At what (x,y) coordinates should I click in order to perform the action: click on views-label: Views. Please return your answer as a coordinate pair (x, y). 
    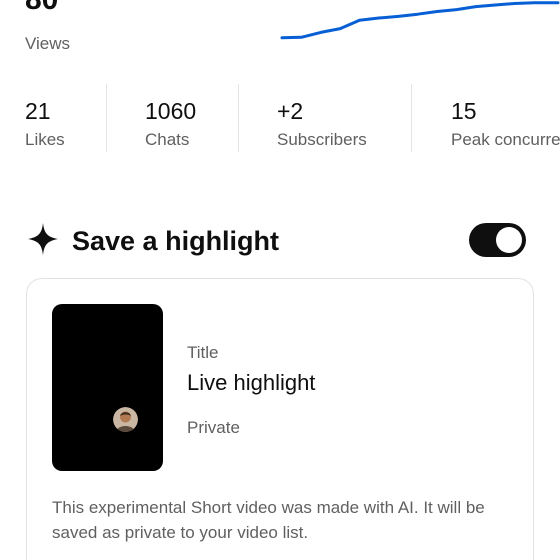
    Looking at the image, I should click on (48, 43).